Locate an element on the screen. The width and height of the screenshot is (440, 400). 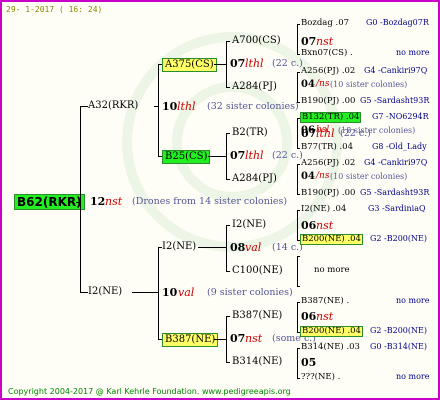
gen3-b314-year: 05 is located at coordinates (309, 362).